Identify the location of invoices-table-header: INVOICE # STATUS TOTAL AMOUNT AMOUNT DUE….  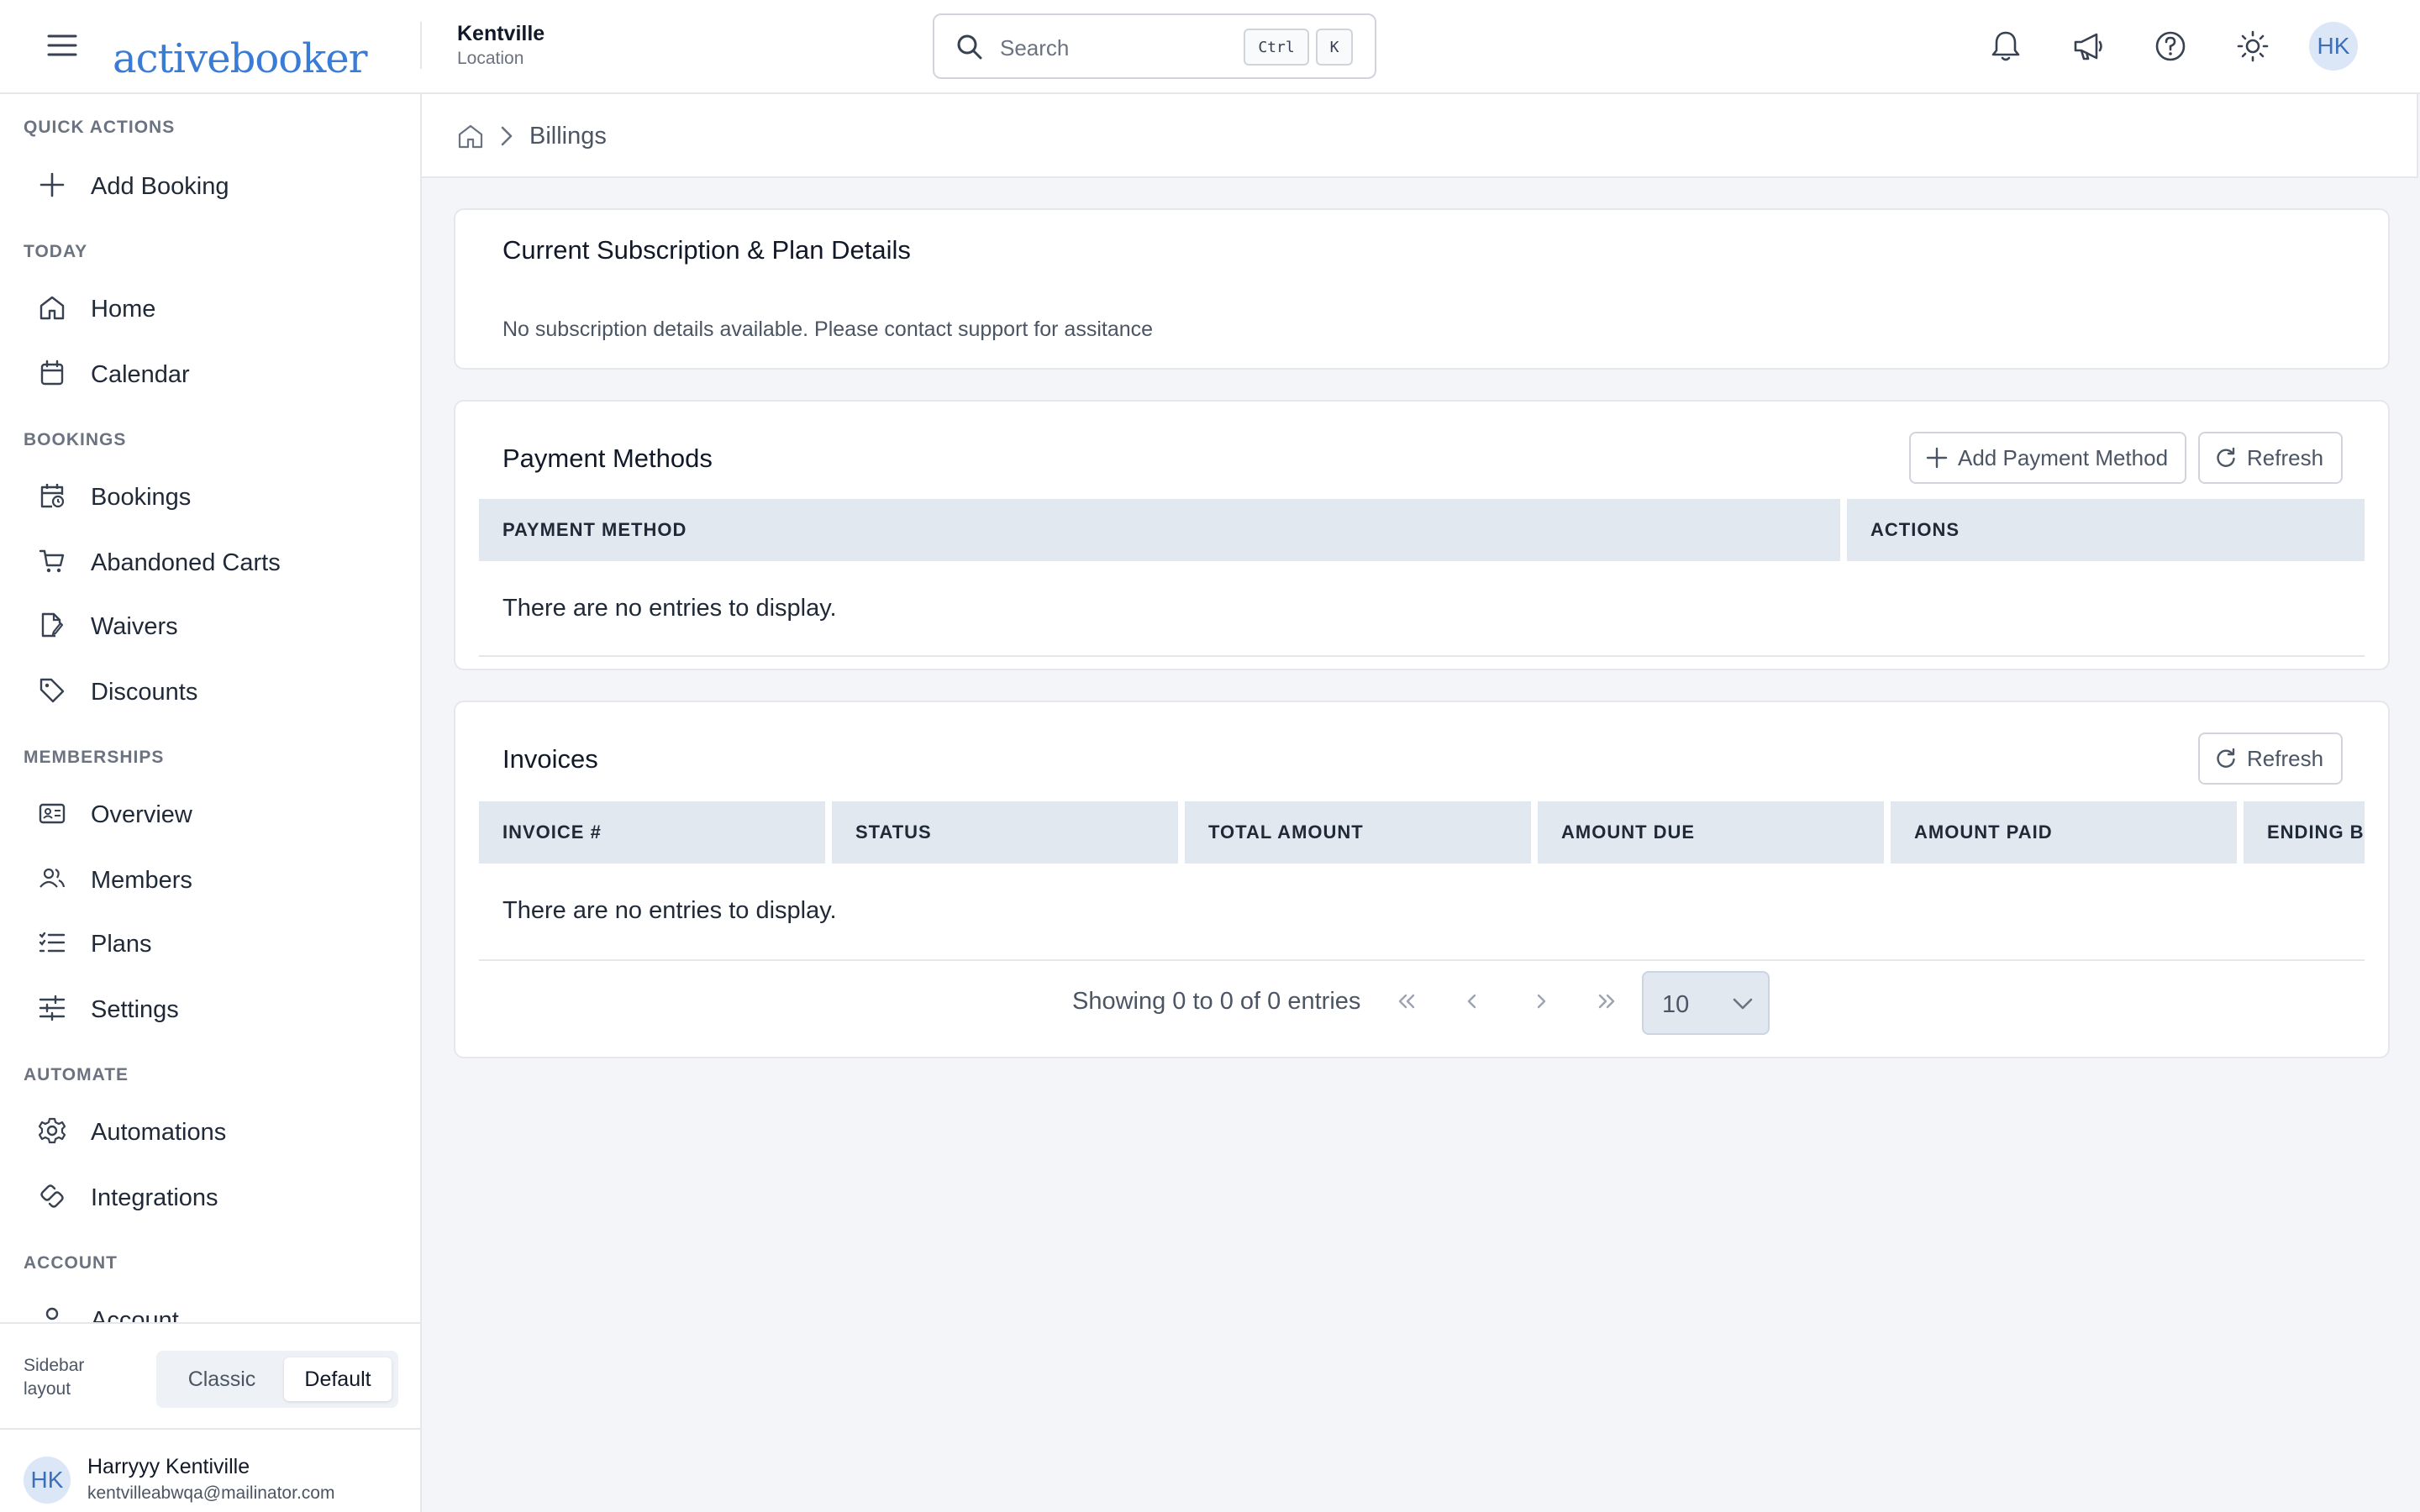
(1422, 832).